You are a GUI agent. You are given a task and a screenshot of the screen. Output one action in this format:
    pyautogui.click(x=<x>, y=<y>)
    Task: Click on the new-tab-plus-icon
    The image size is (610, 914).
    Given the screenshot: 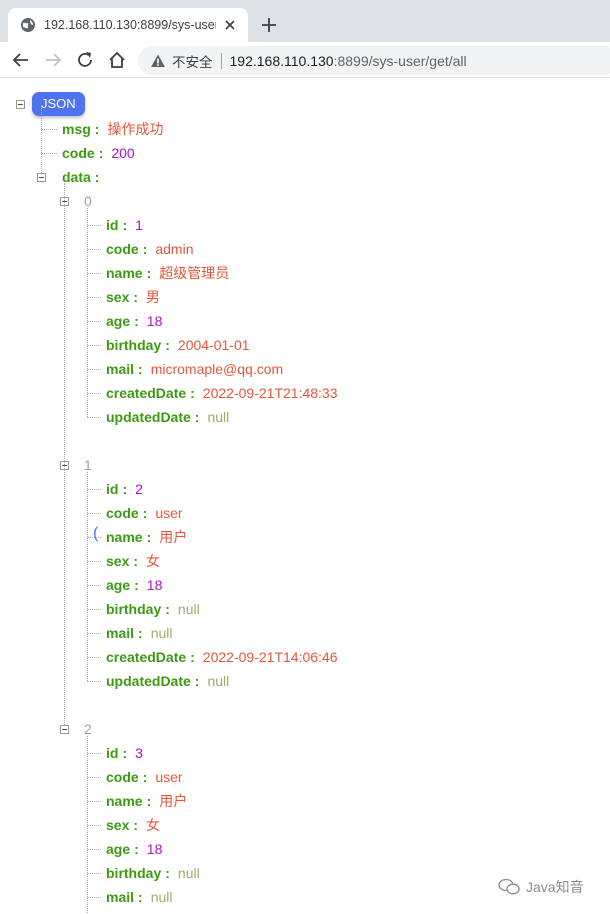 What is the action you would take?
    pyautogui.click(x=269, y=25)
    